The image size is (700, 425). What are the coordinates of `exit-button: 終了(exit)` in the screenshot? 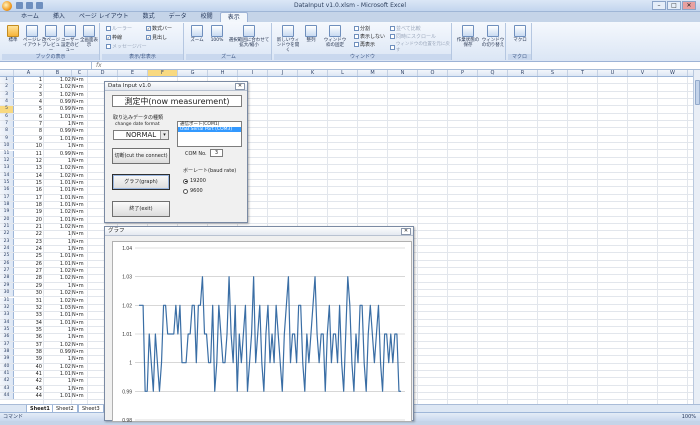 It's located at (141, 209).